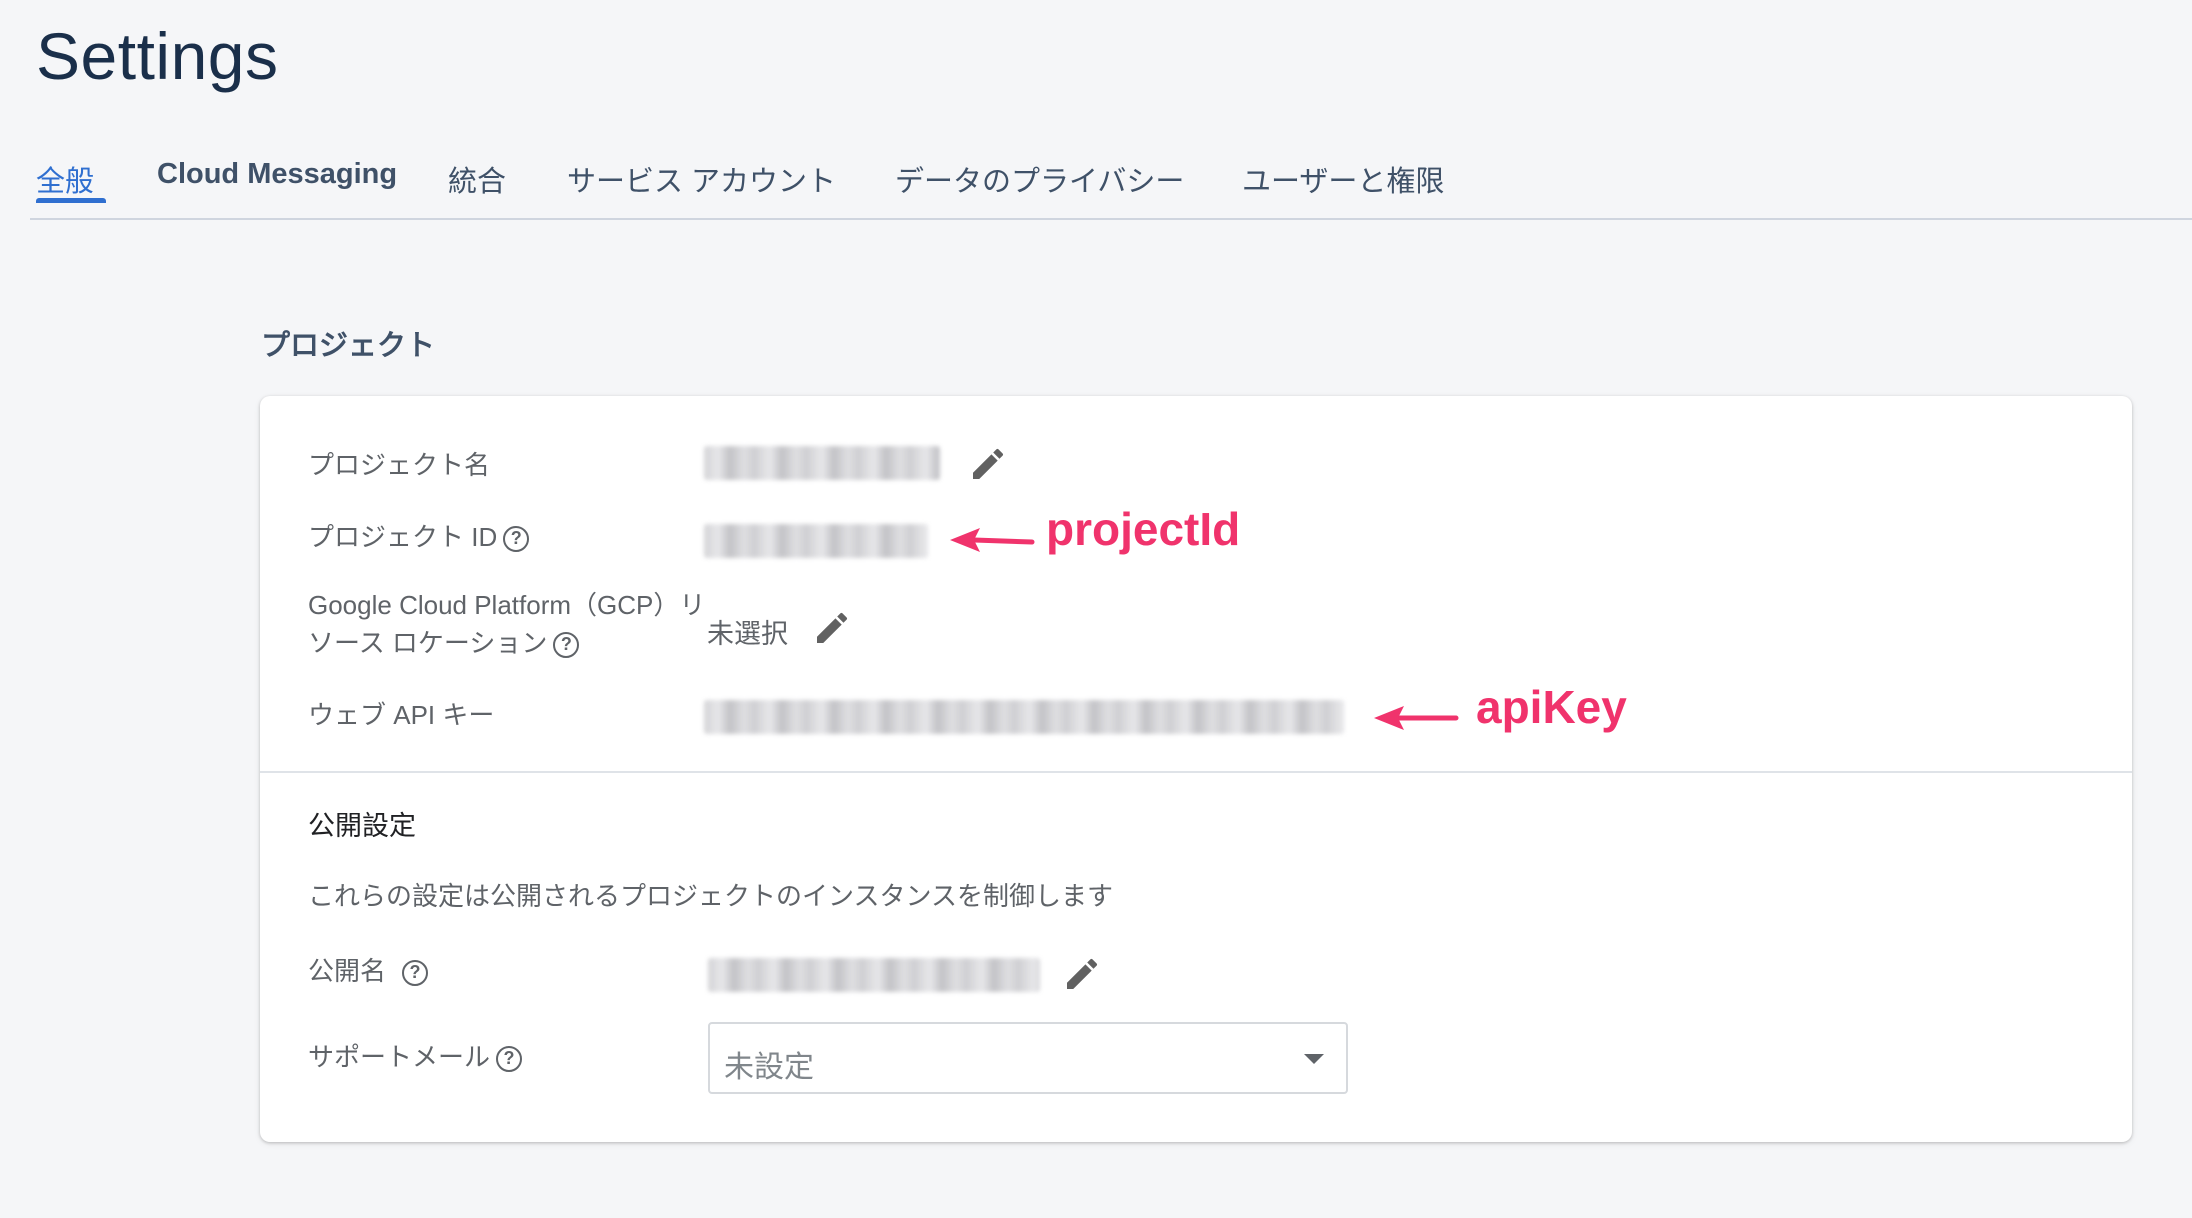 The image size is (2192, 1218). I want to click on web-api-key-value, so click(1024, 717).